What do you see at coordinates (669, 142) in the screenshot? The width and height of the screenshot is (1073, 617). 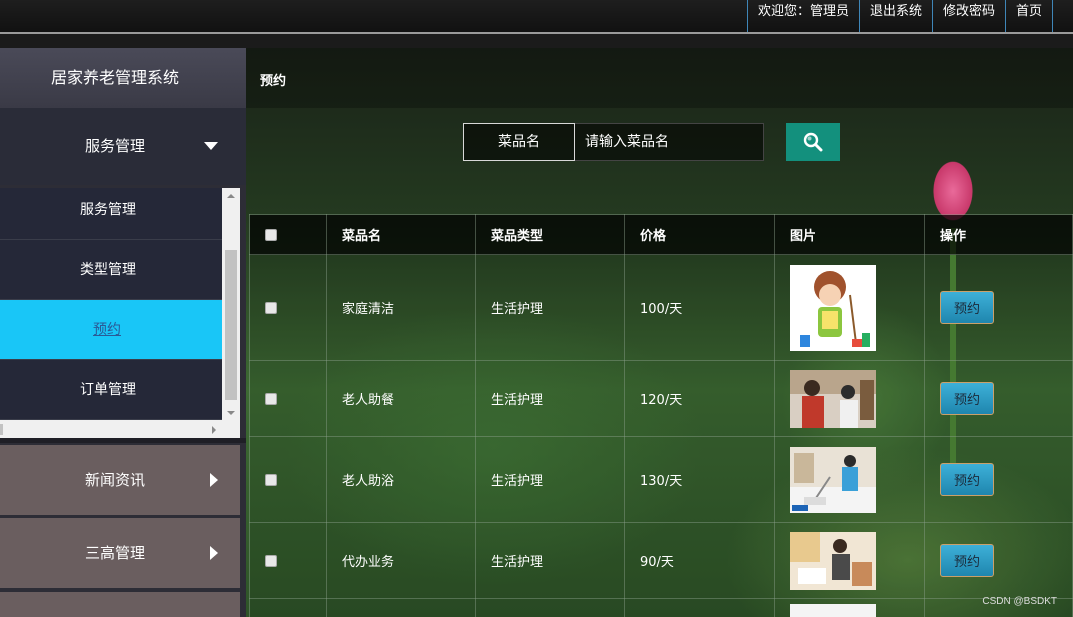 I see `search-input` at bounding box center [669, 142].